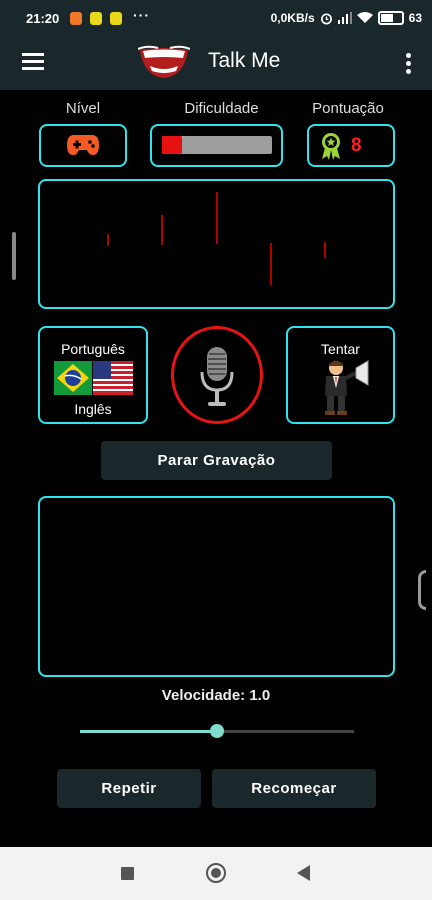  Describe the element at coordinates (148, 731) in the screenshot. I see `speed-slider-fill` at that location.